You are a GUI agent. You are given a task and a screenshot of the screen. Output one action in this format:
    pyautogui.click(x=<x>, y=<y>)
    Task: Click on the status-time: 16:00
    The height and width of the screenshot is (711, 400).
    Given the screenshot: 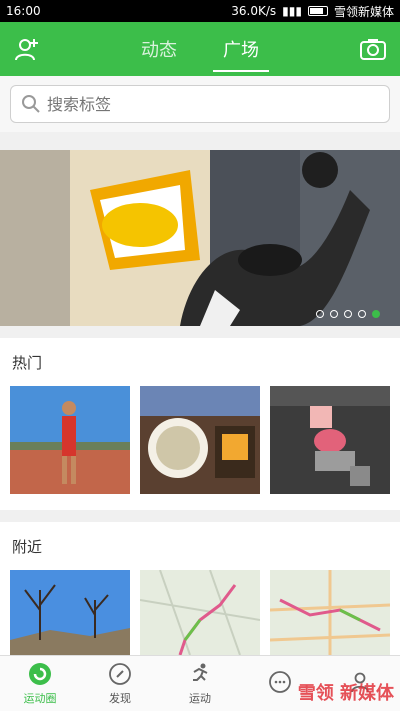 What is the action you would take?
    pyautogui.click(x=23, y=11)
    